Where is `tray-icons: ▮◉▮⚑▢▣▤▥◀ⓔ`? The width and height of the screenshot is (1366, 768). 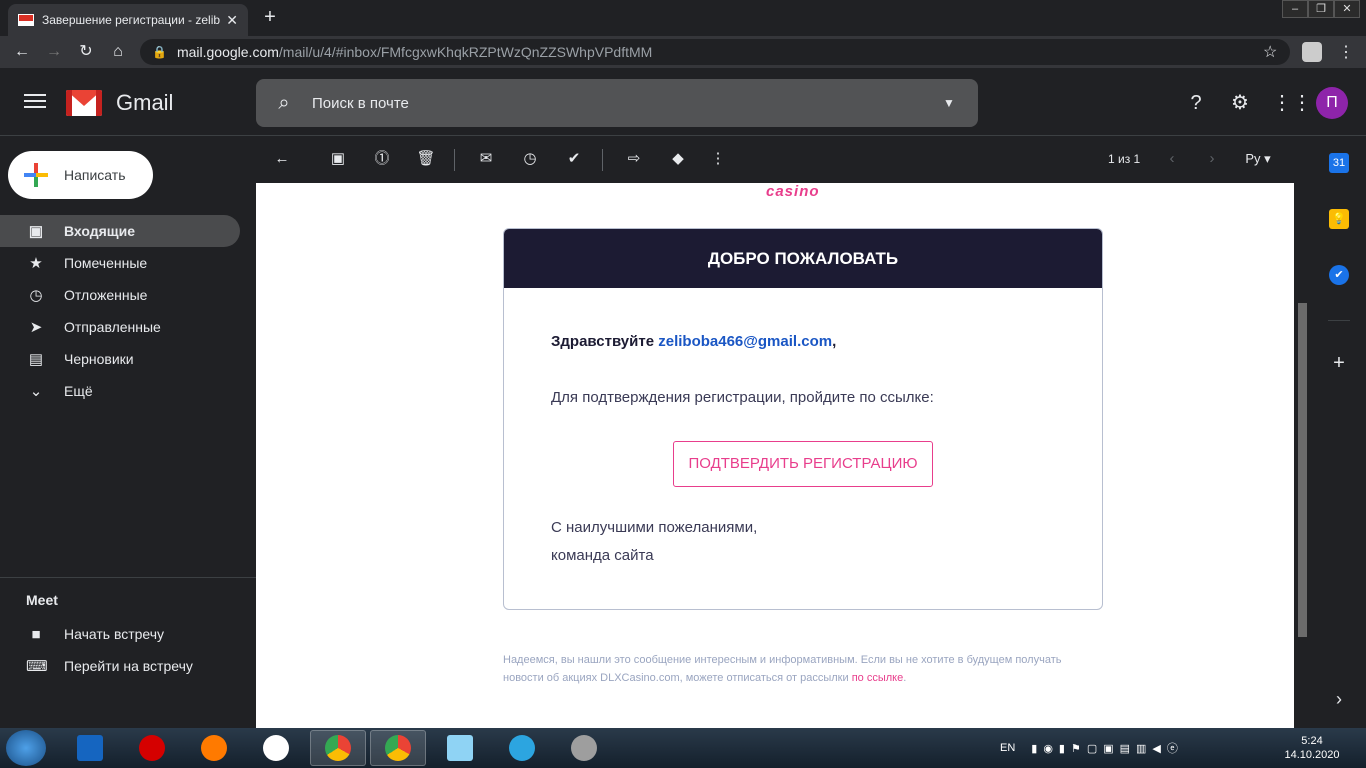
tray-icons: ▮◉▮⚑▢▣▤▥◀ⓔ is located at coordinates (1107, 748).